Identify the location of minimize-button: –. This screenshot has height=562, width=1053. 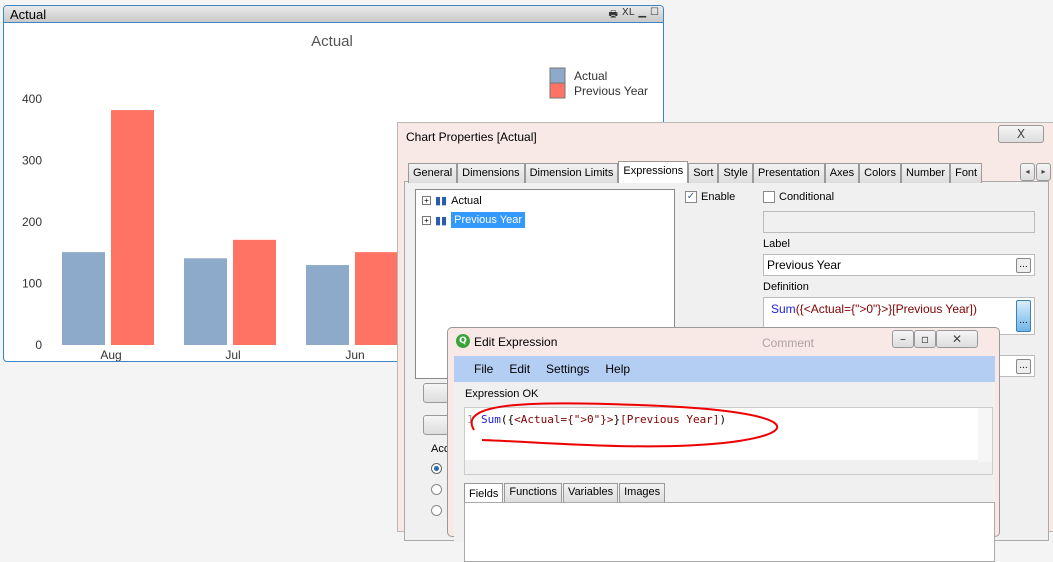
(903, 339).